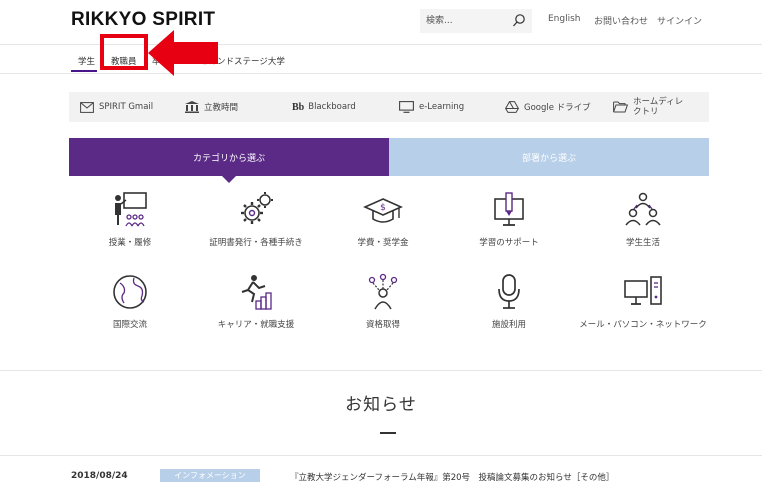  What do you see at coordinates (679, 20) in the screenshot?
I see `signin-link: サインイン` at bounding box center [679, 20].